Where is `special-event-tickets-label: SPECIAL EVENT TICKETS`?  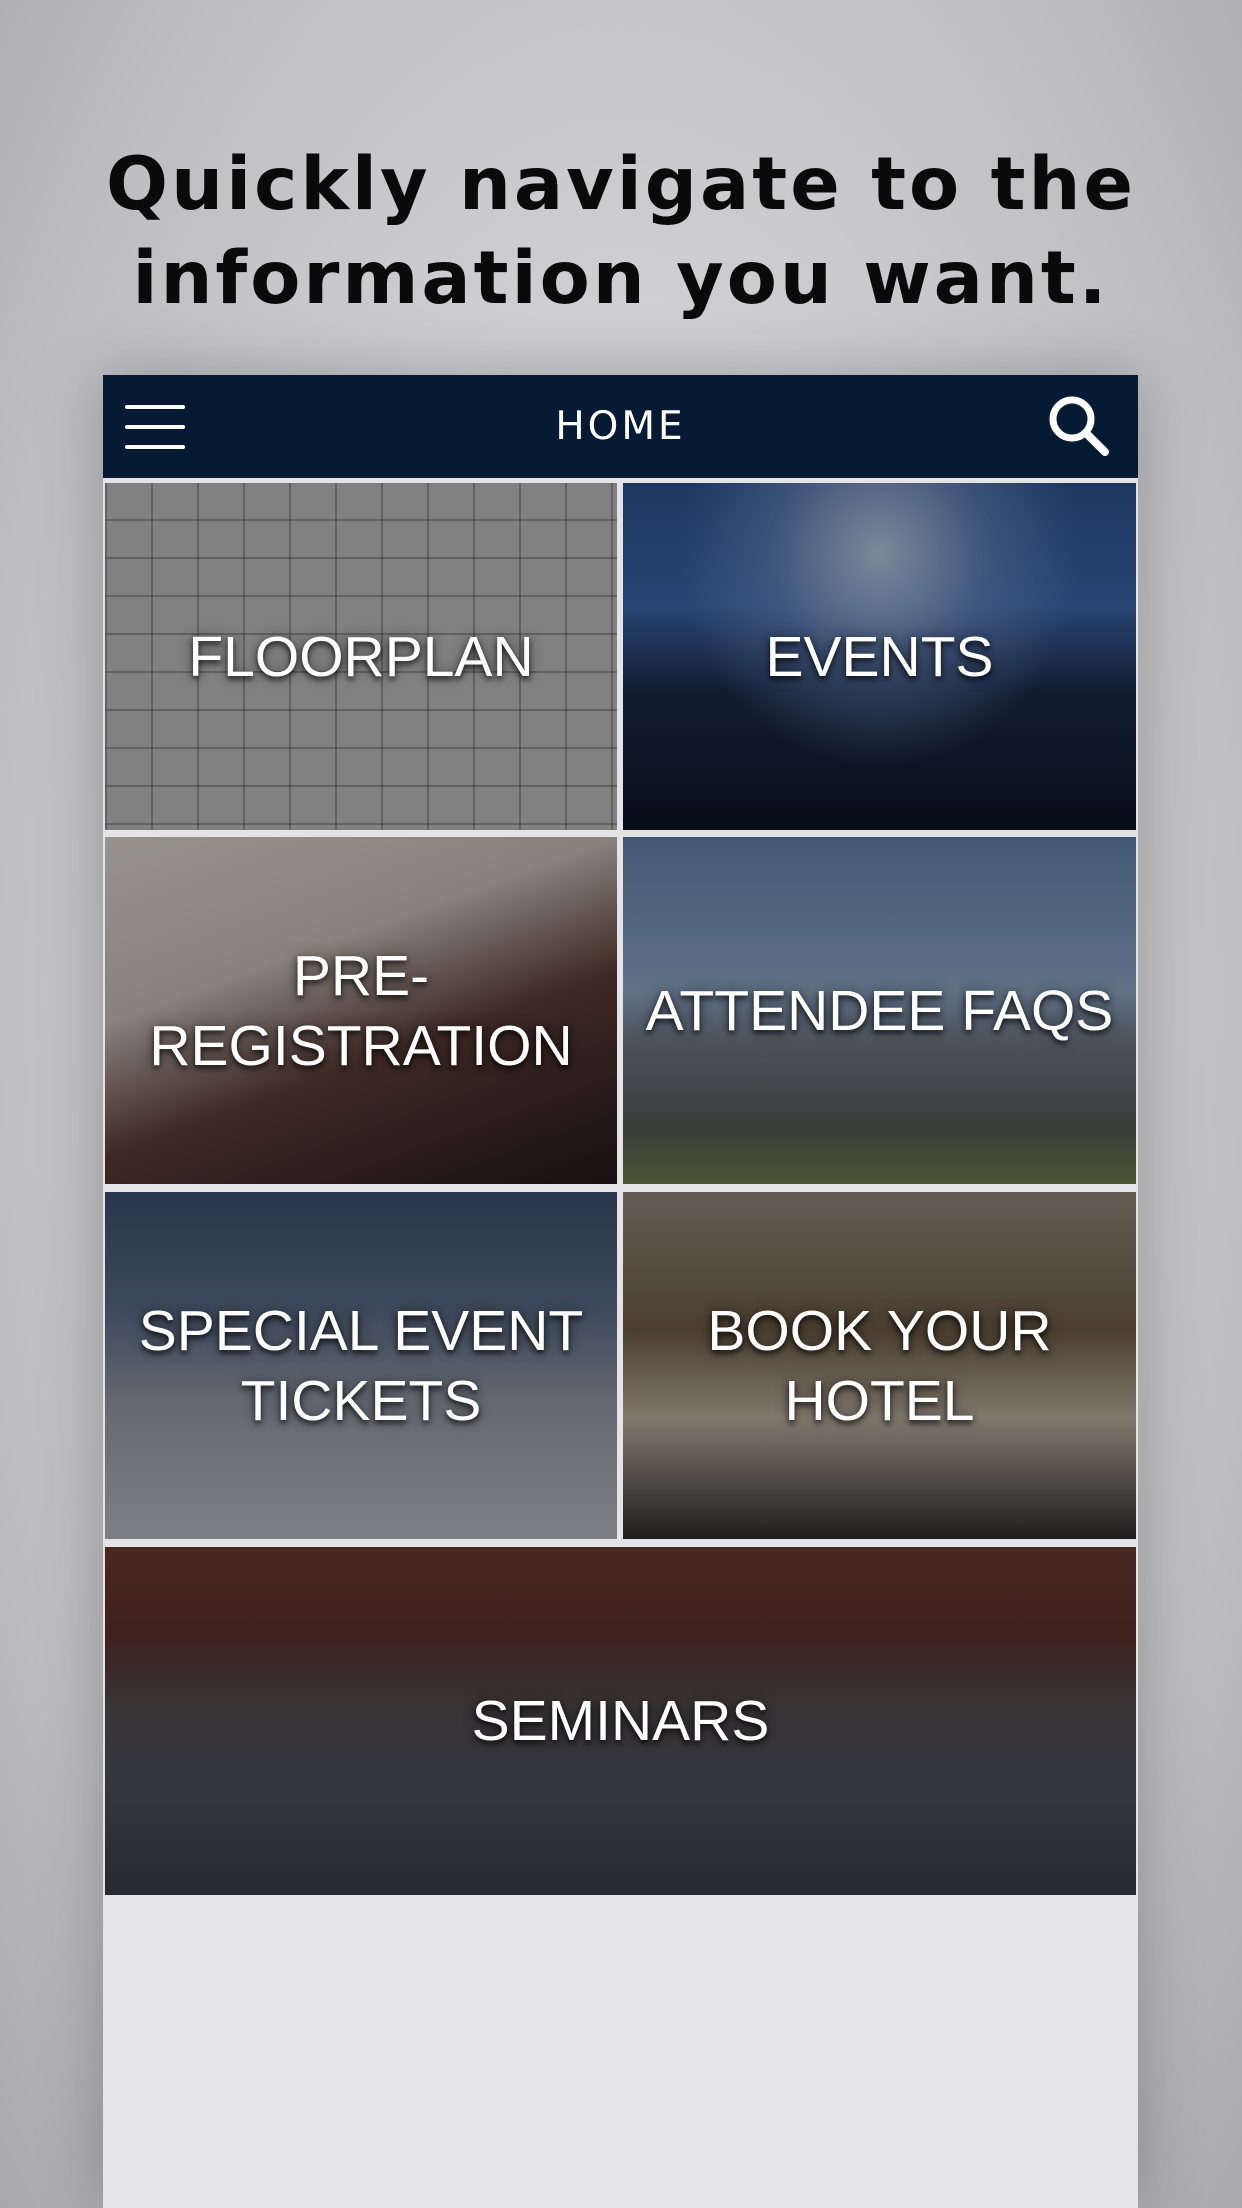
special-event-tickets-label: SPECIAL EVENT TICKETS is located at coordinates (361, 1366).